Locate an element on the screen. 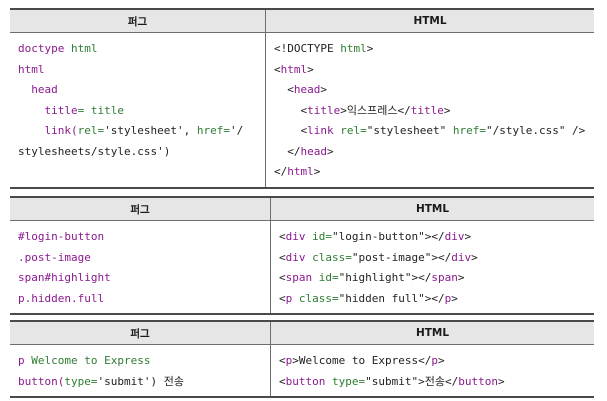  code-line: link(rel='stylesheet', href='/ is located at coordinates (141, 131).